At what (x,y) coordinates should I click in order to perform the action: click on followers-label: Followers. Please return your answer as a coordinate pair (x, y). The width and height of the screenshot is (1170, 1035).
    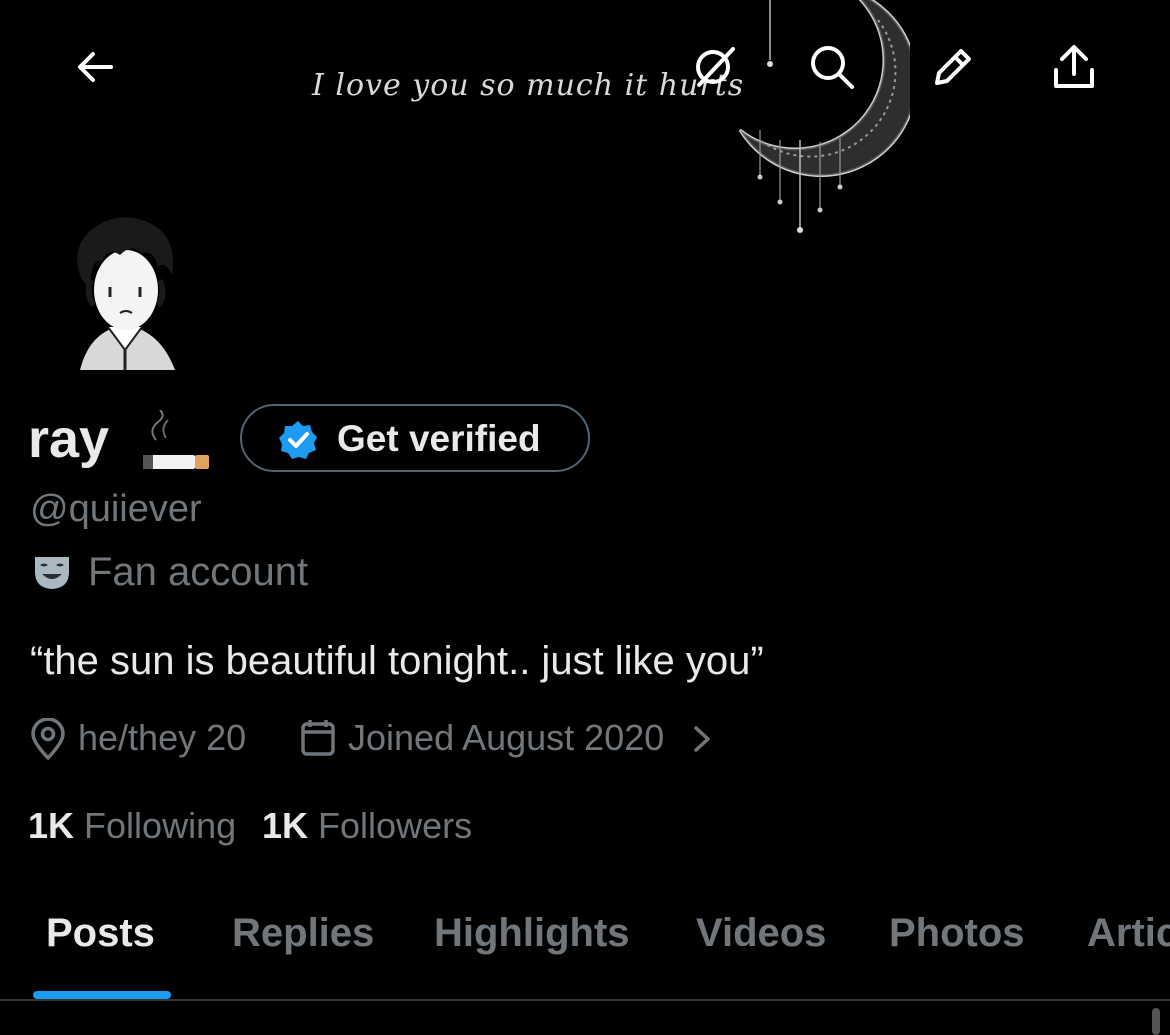
    Looking at the image, I should click on (395, 825).